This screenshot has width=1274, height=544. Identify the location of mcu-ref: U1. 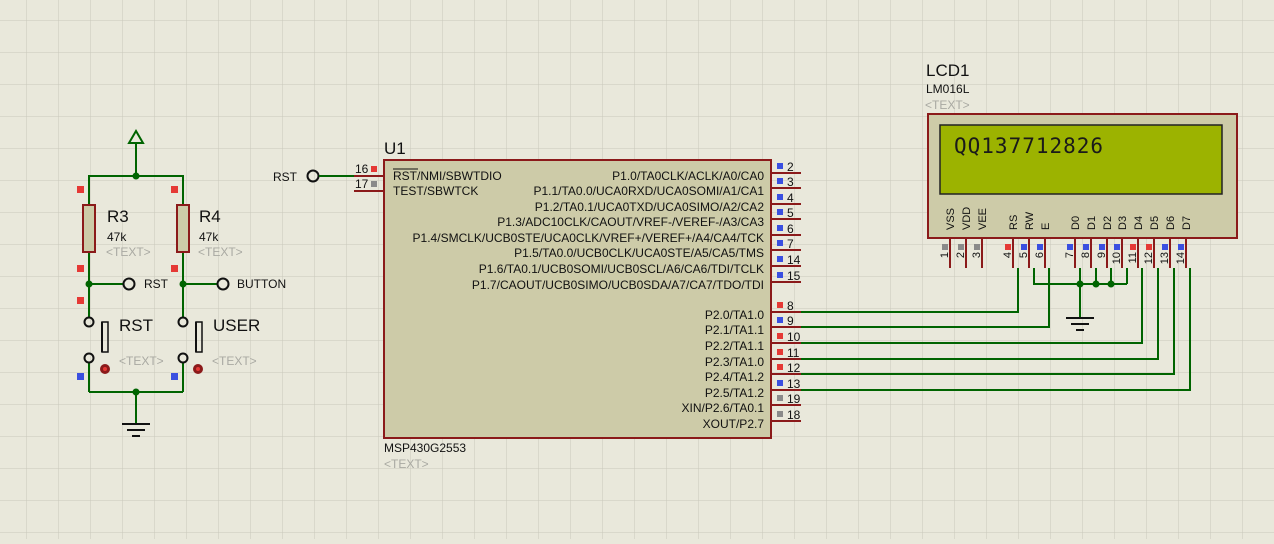
(395, 148).